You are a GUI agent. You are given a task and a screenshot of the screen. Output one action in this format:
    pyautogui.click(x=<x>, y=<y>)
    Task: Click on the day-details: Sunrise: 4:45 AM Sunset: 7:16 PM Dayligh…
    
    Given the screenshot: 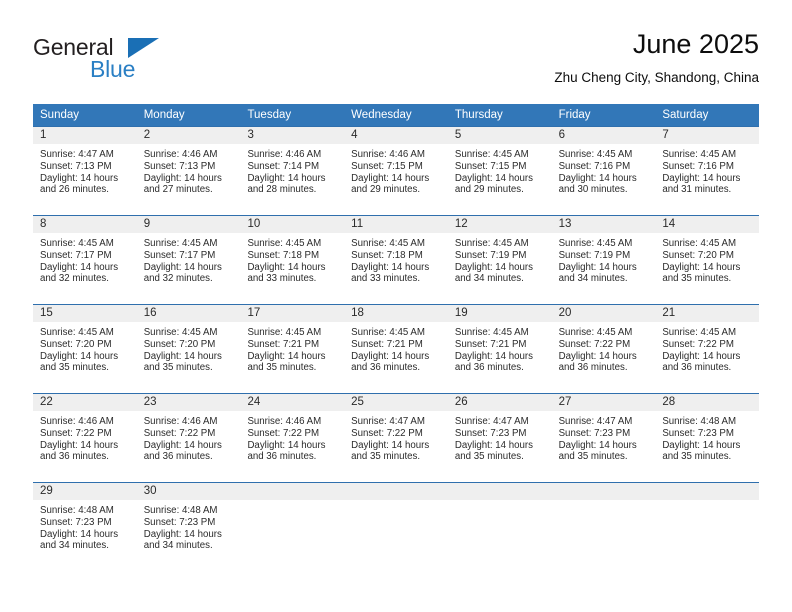 What is the action you would take?
    pyautogui.click(x=604, y=170)
    